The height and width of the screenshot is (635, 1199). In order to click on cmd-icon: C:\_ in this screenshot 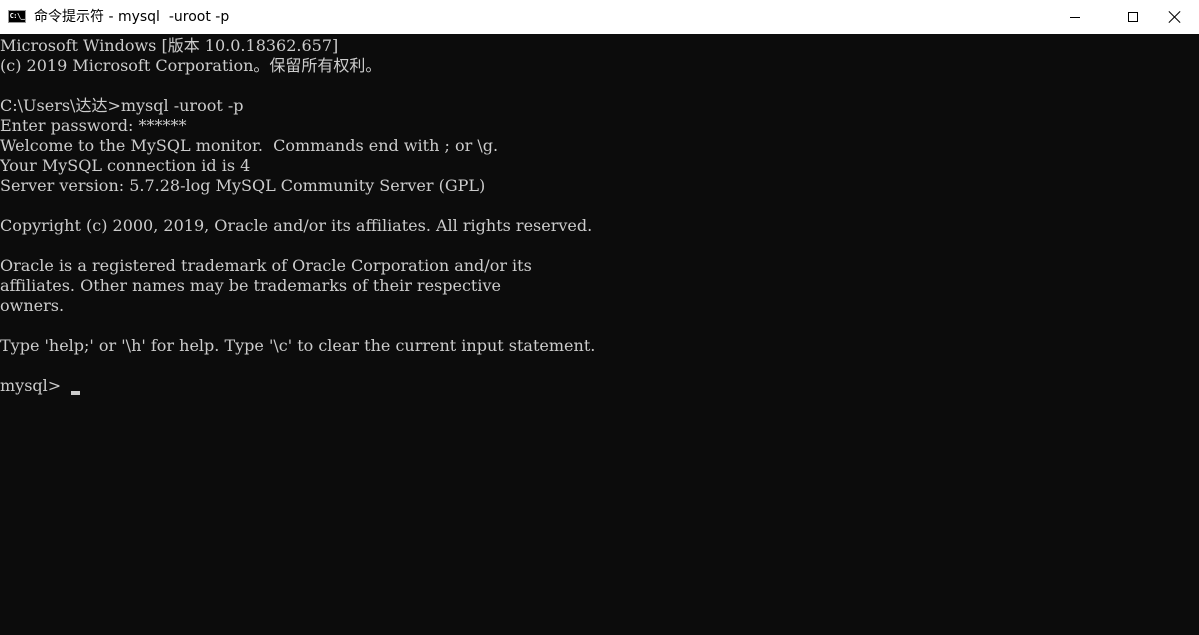, I will do `click(17, 16)`.